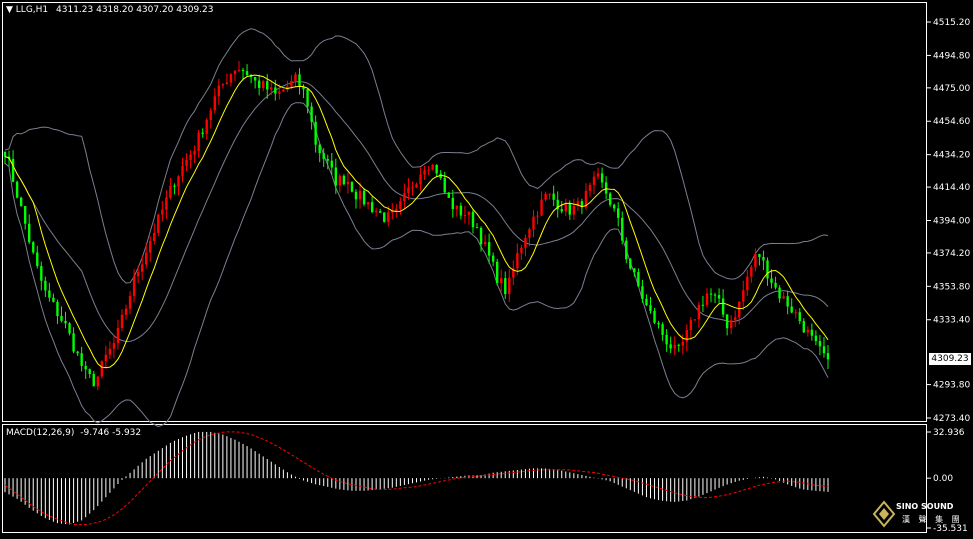 The image size is (973, 539). What do you see at coordinates (9, 10) in the screenshot?
I see `dropdown-arrow-icon: ▼` at bounding box center [9, 10].